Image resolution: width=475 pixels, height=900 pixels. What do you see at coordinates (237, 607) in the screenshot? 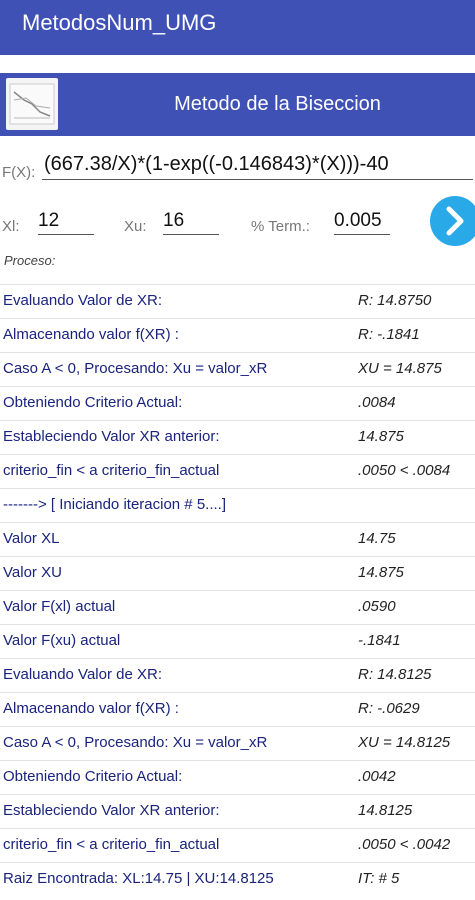
I see `process-row: Valor F(xl) actual .0590` at bounding box center [237, 607].